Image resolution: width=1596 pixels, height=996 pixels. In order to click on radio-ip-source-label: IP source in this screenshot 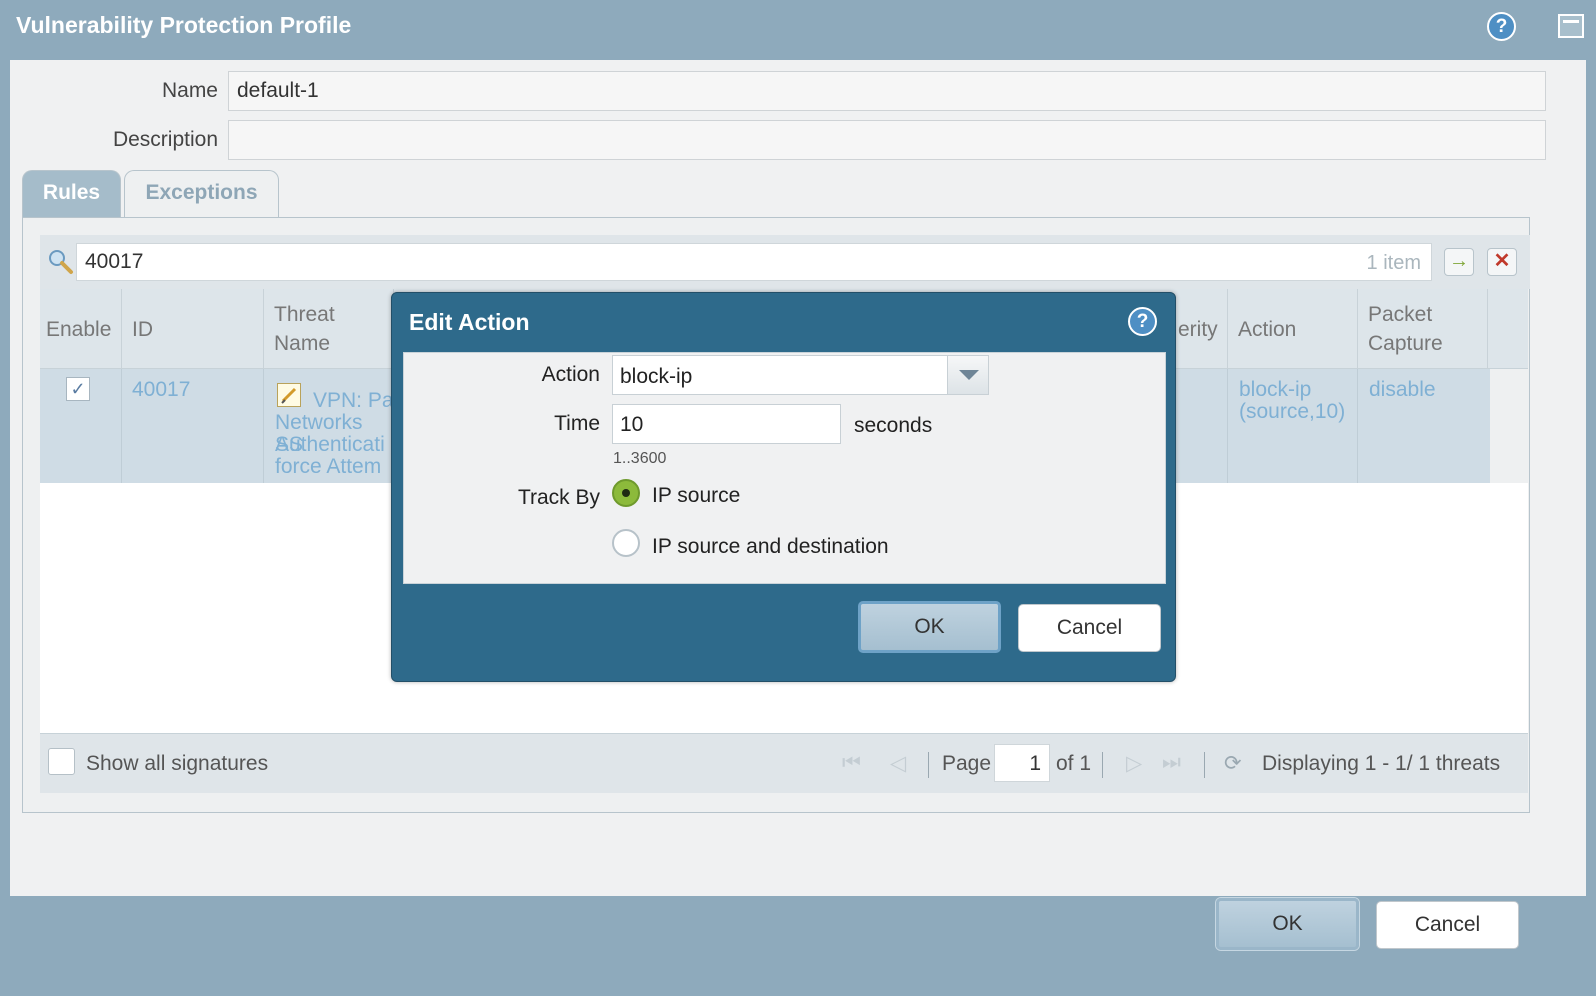, I will do `click(696, 496)`.